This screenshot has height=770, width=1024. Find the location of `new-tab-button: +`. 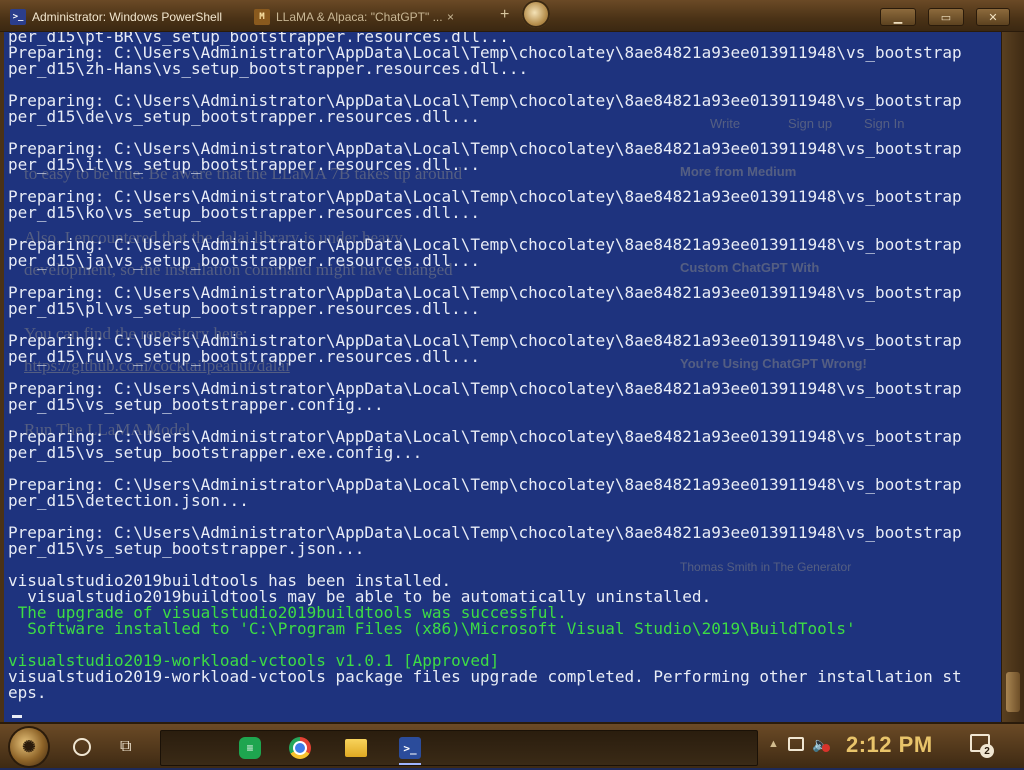

new-tab-button: + is located at coordinates (504, 15).